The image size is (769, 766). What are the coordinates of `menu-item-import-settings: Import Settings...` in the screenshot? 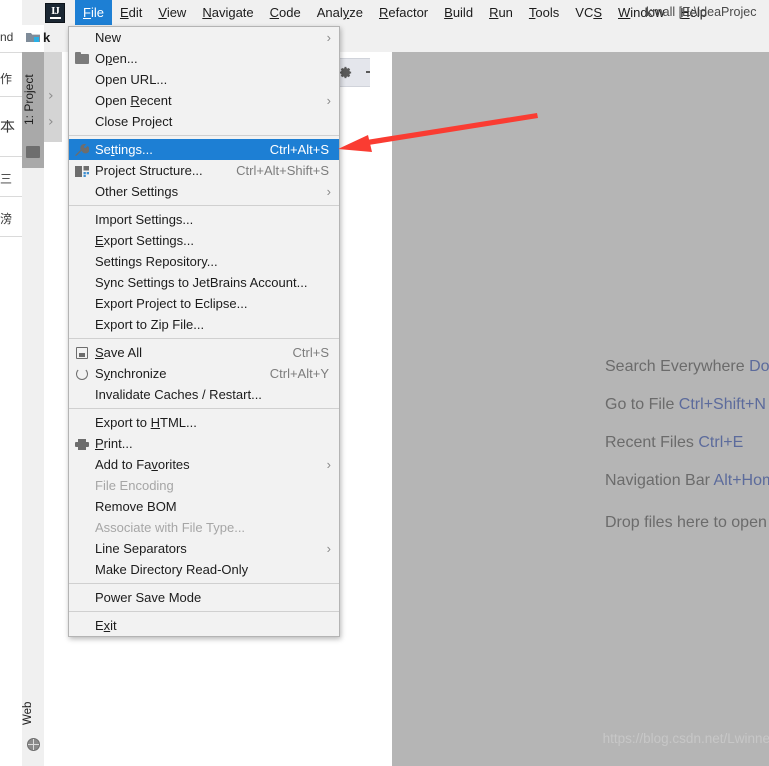 It's located at (204, 219).